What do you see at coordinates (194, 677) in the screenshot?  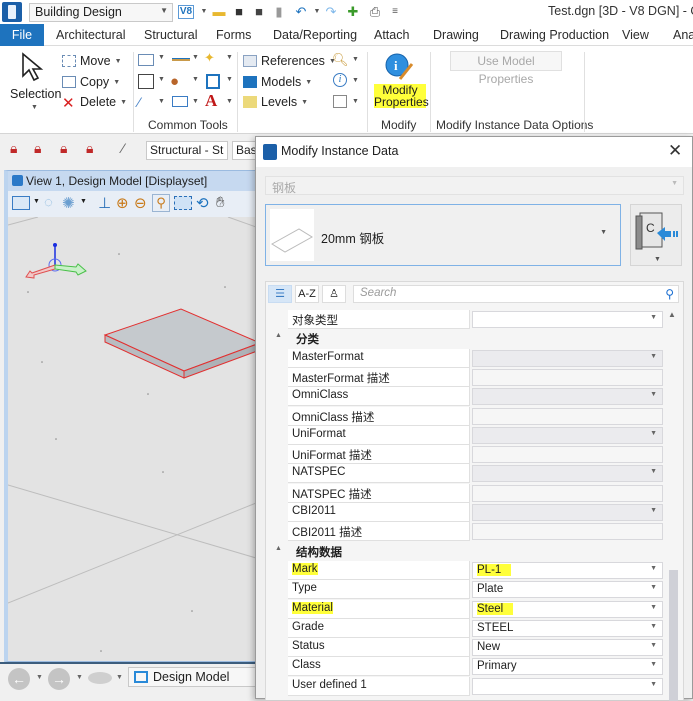 I see `model-dropdown: Design Model` at bounding box center [194, 677].